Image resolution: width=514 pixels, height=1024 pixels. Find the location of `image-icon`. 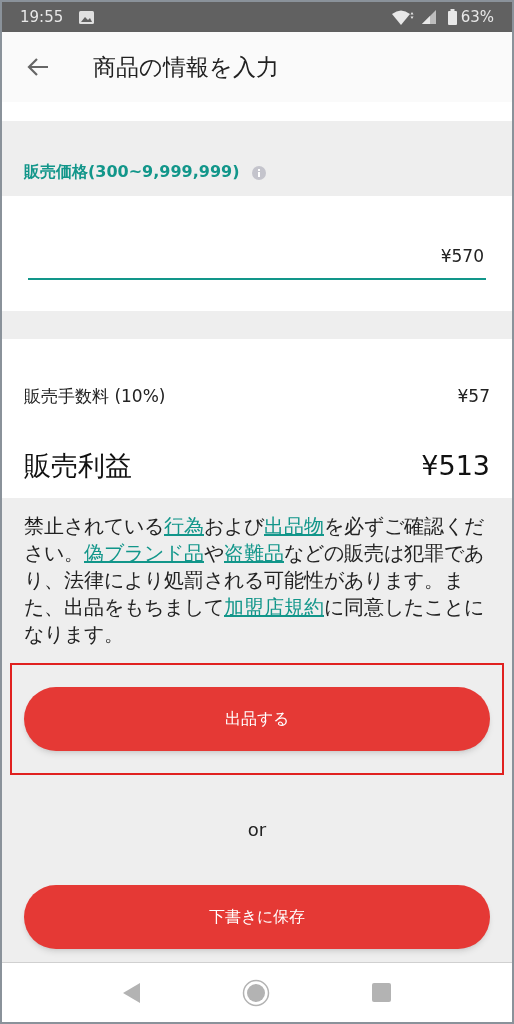

image-icon is located at coordinates (87, 17).